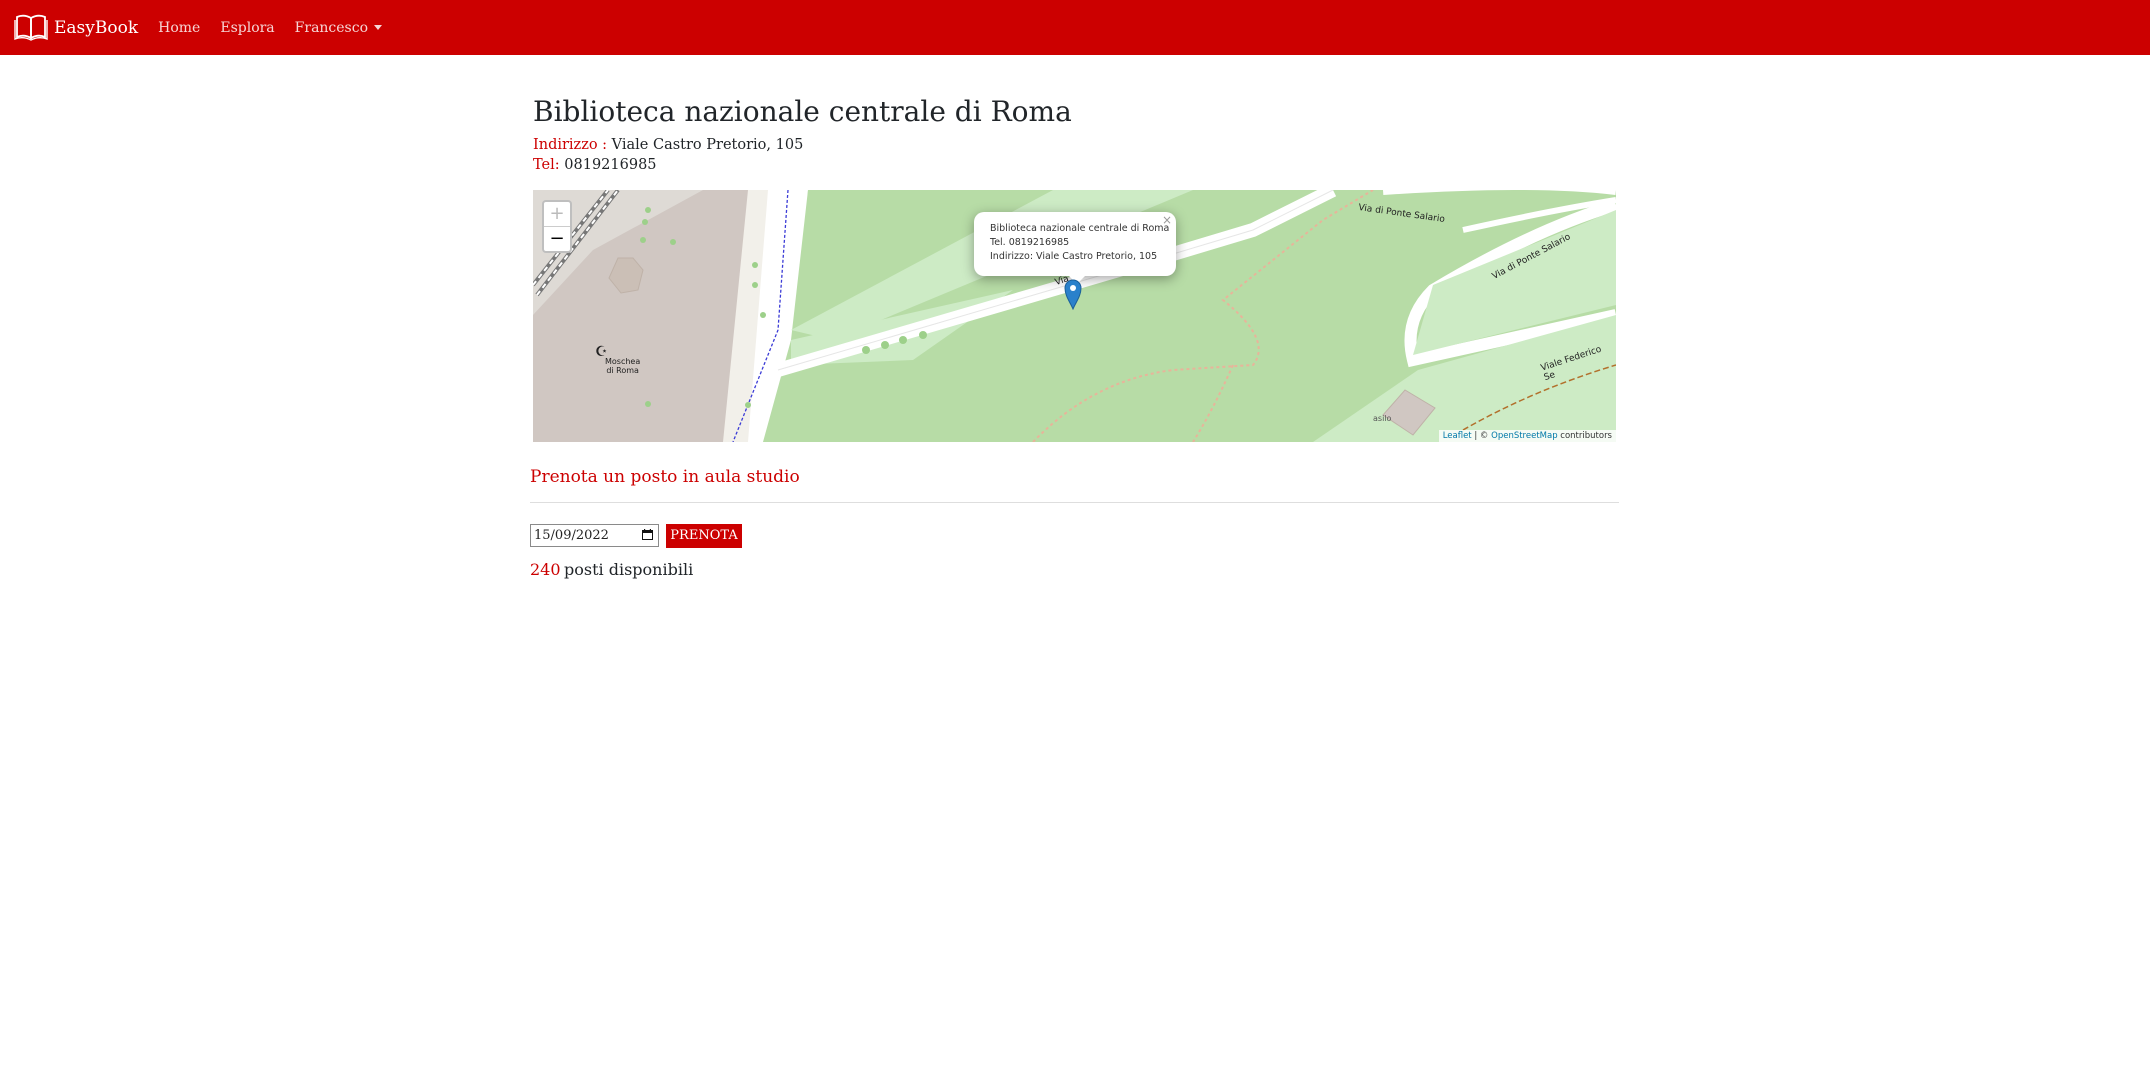  I want to click on available-seats-label: posti disponibili, so click(629, 569).